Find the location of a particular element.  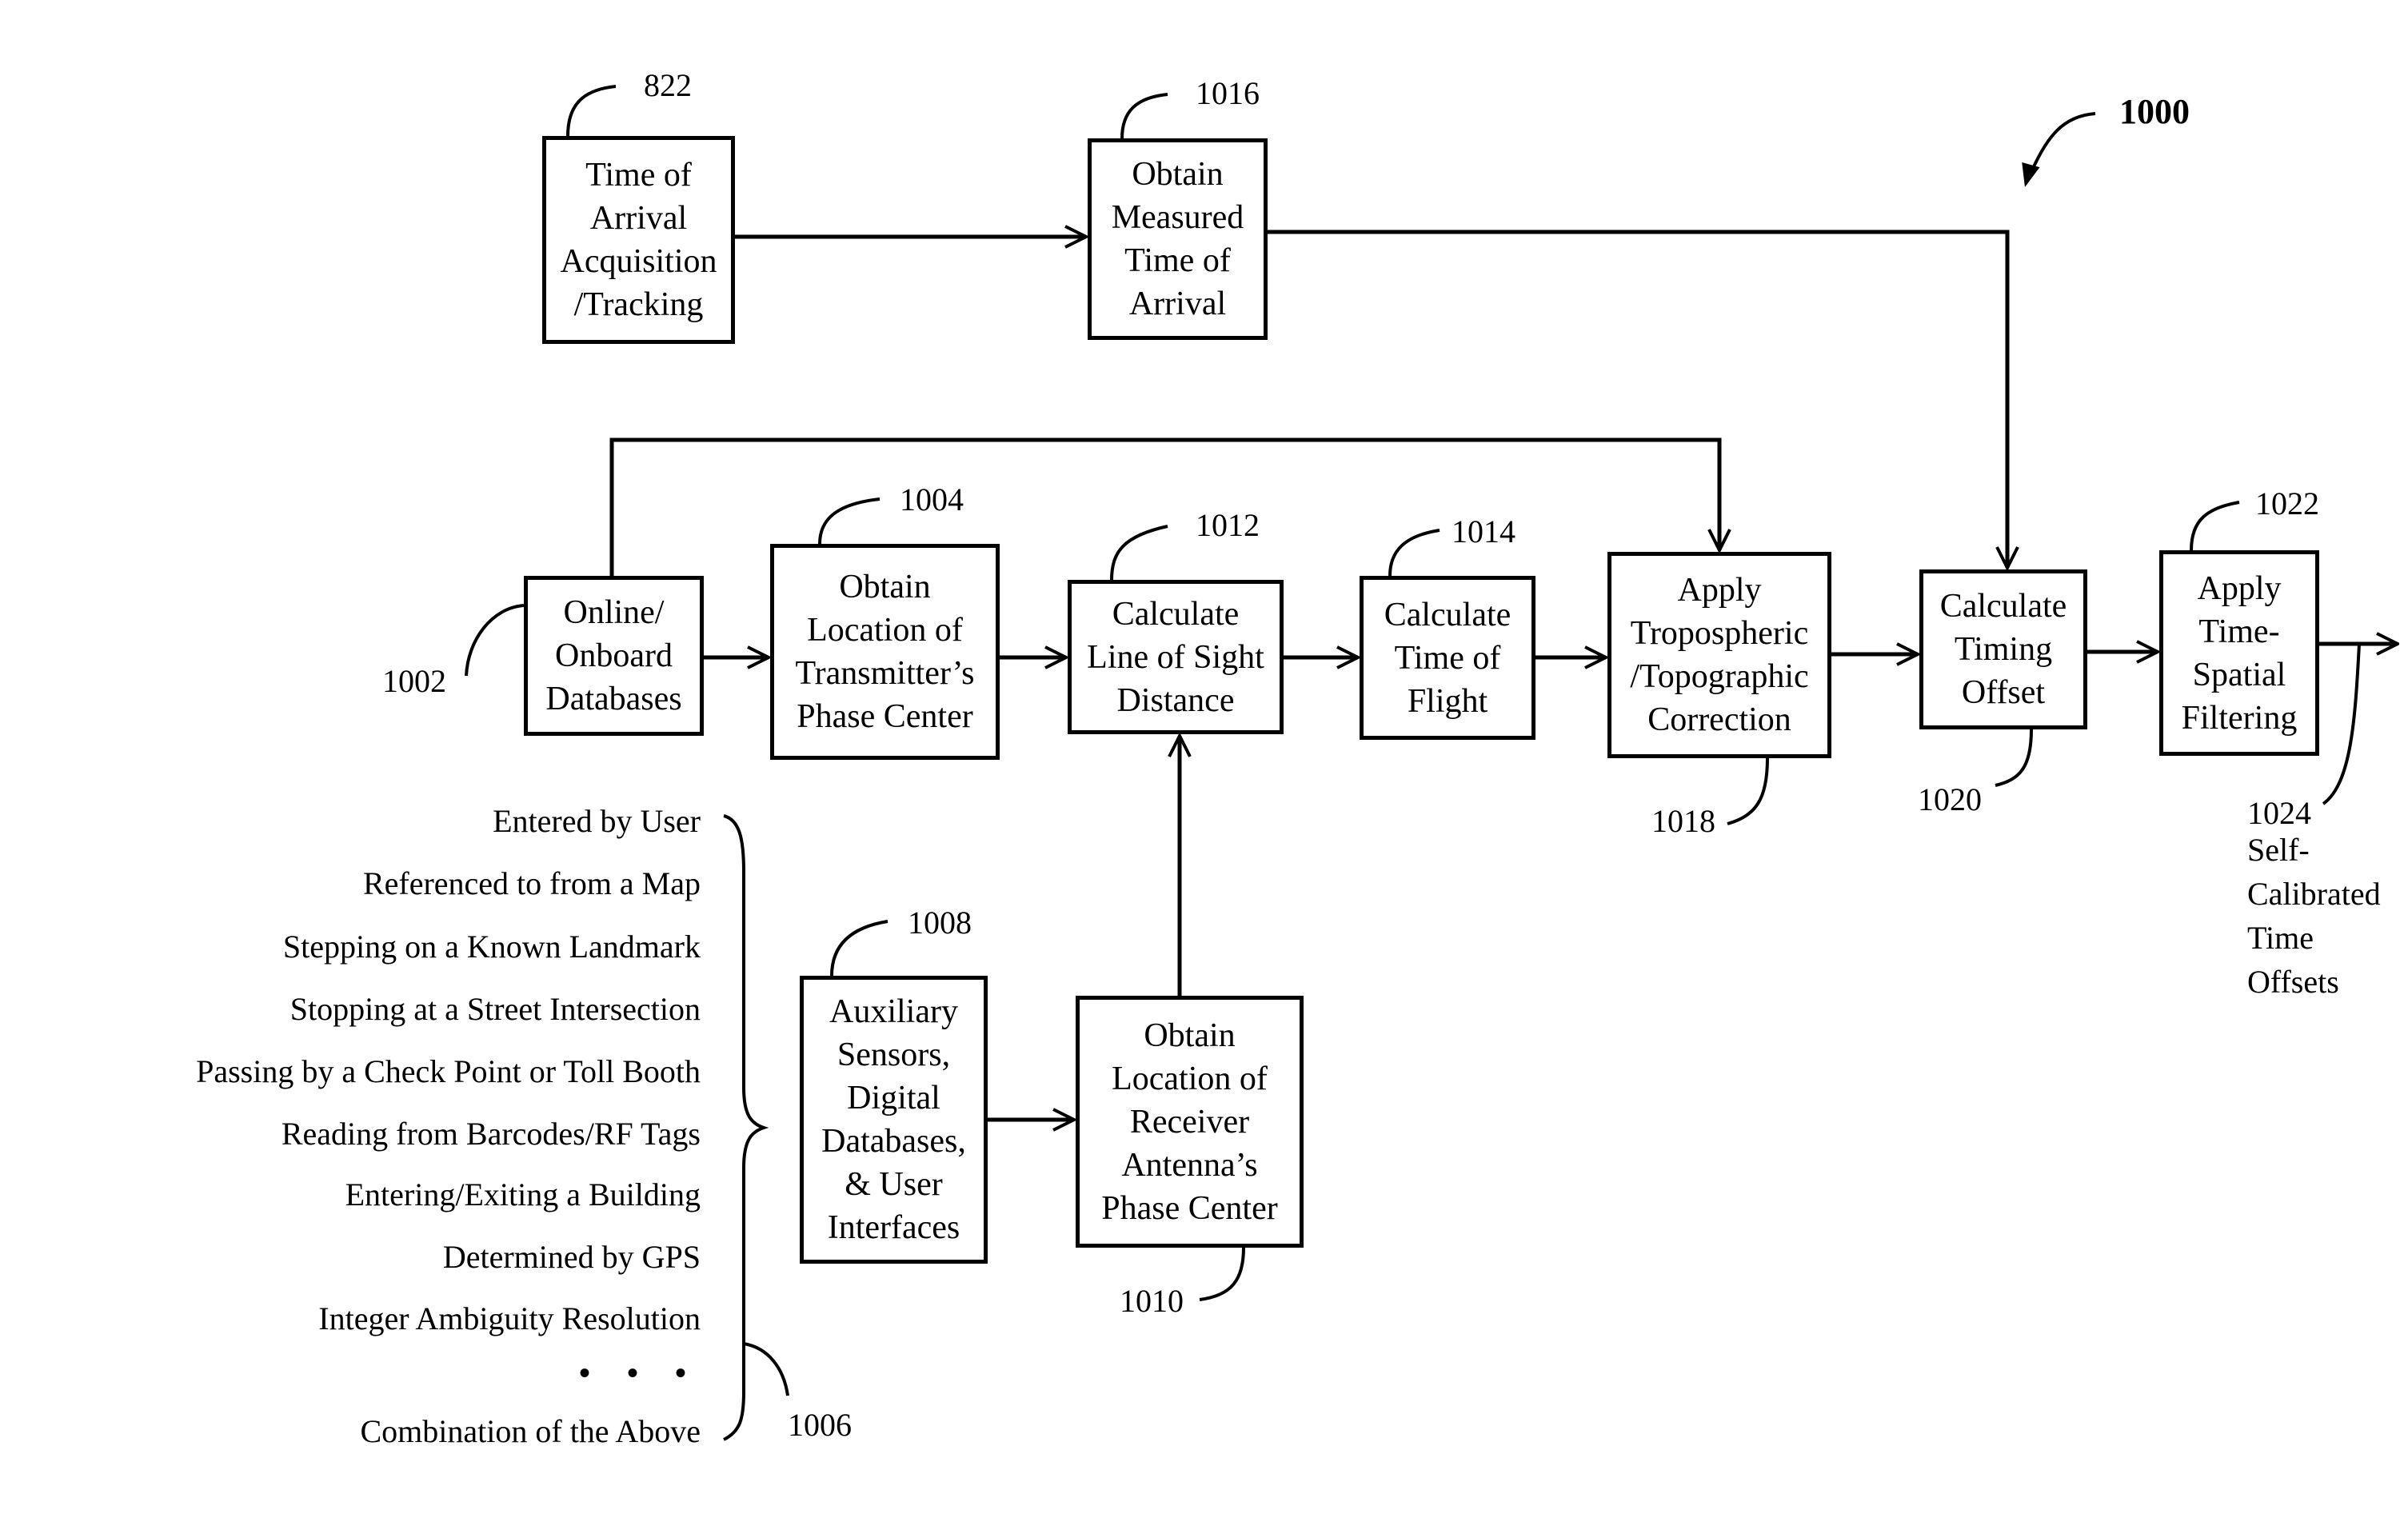

ref-1008: 1008 is located at coordinates (940, 923).